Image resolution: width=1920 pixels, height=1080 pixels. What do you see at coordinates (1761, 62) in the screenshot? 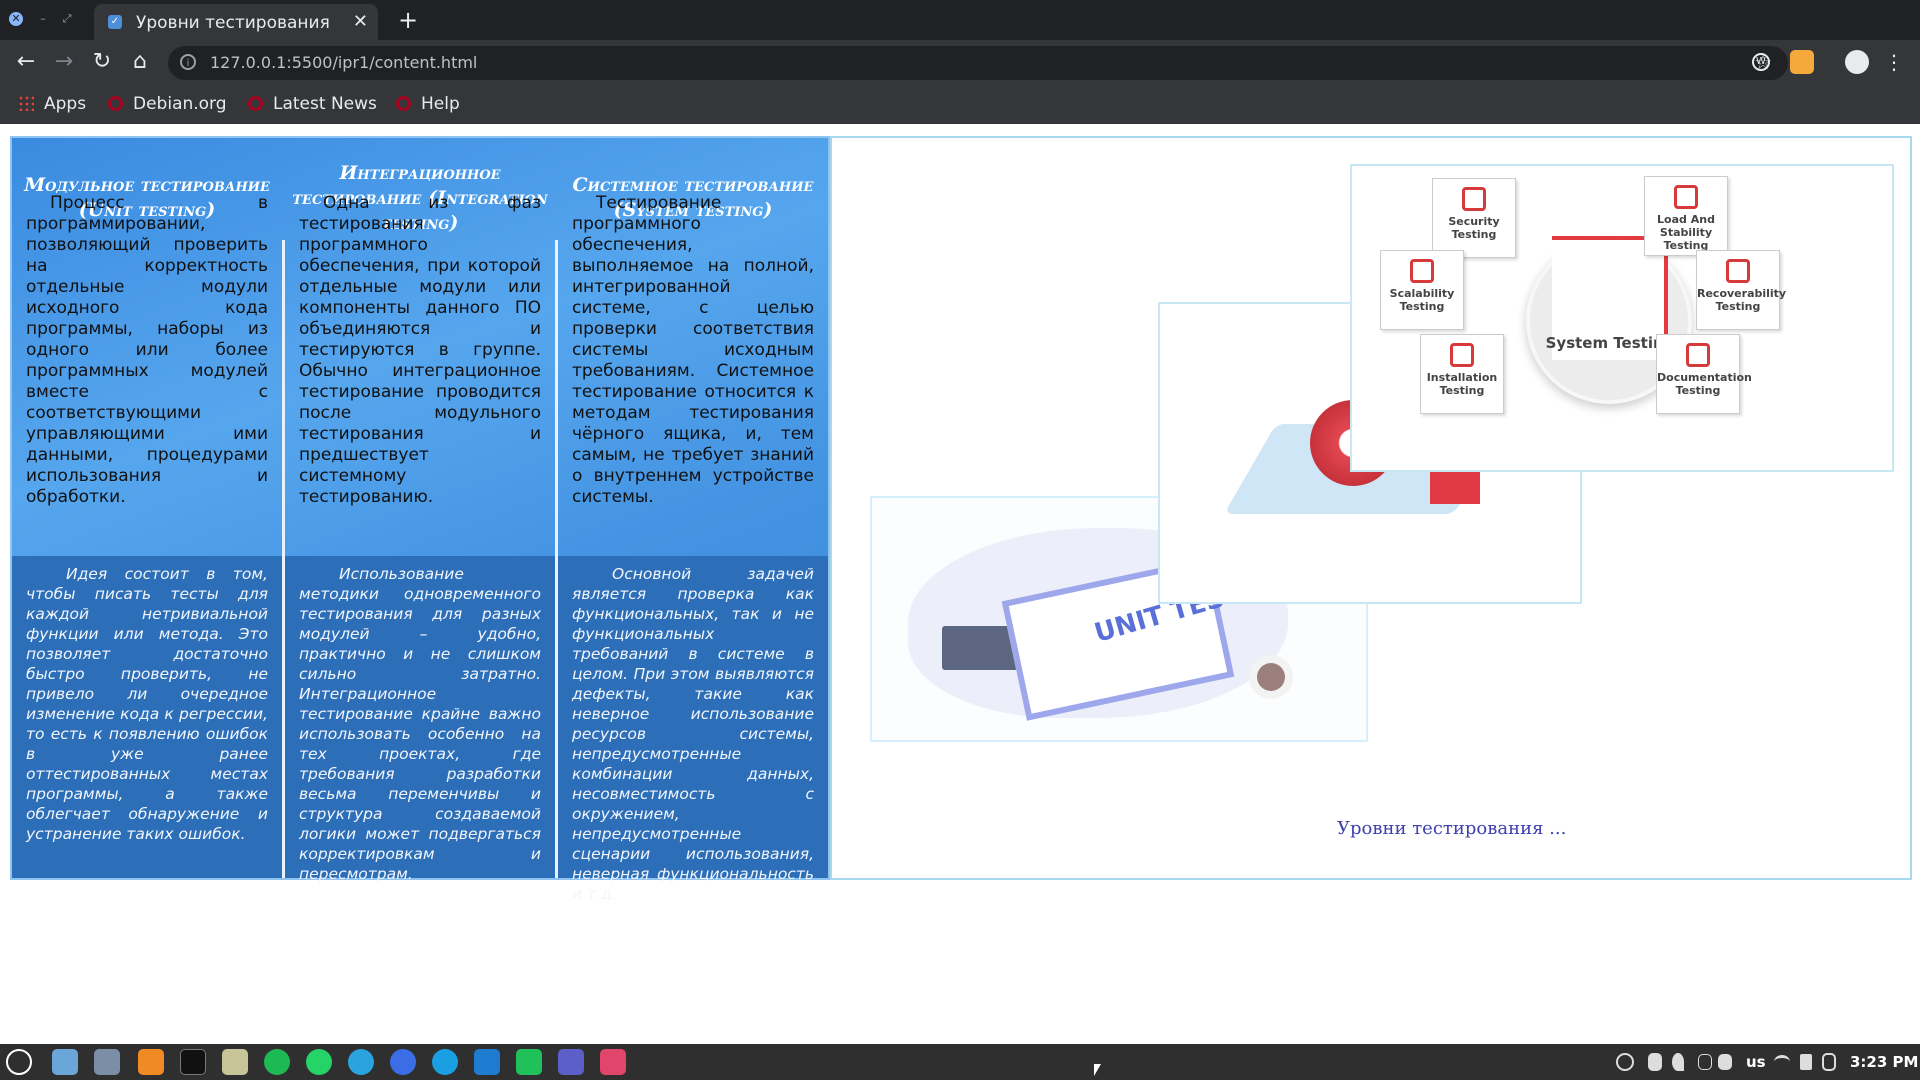
I see `extension-icon: W` at bounding box center [1761, 62].